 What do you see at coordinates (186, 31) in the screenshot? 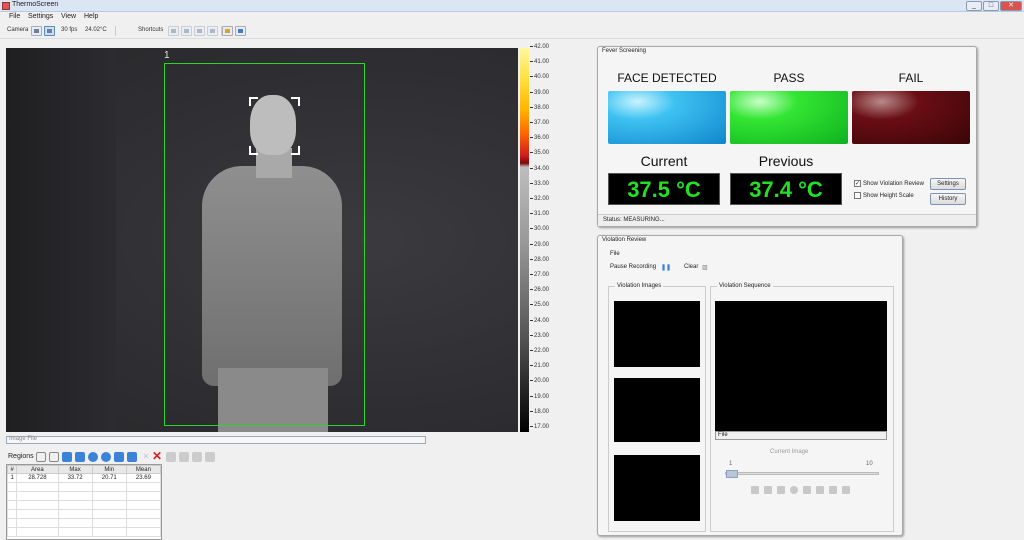
I see `save-icon` at bounding box center [186, 31].